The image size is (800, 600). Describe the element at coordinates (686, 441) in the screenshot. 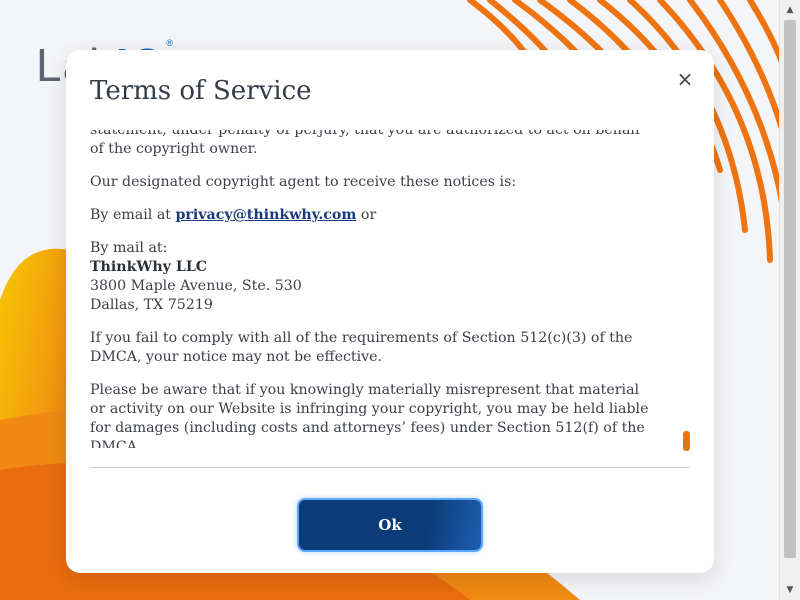

I see `content-scrollbar-thumb` at that location.